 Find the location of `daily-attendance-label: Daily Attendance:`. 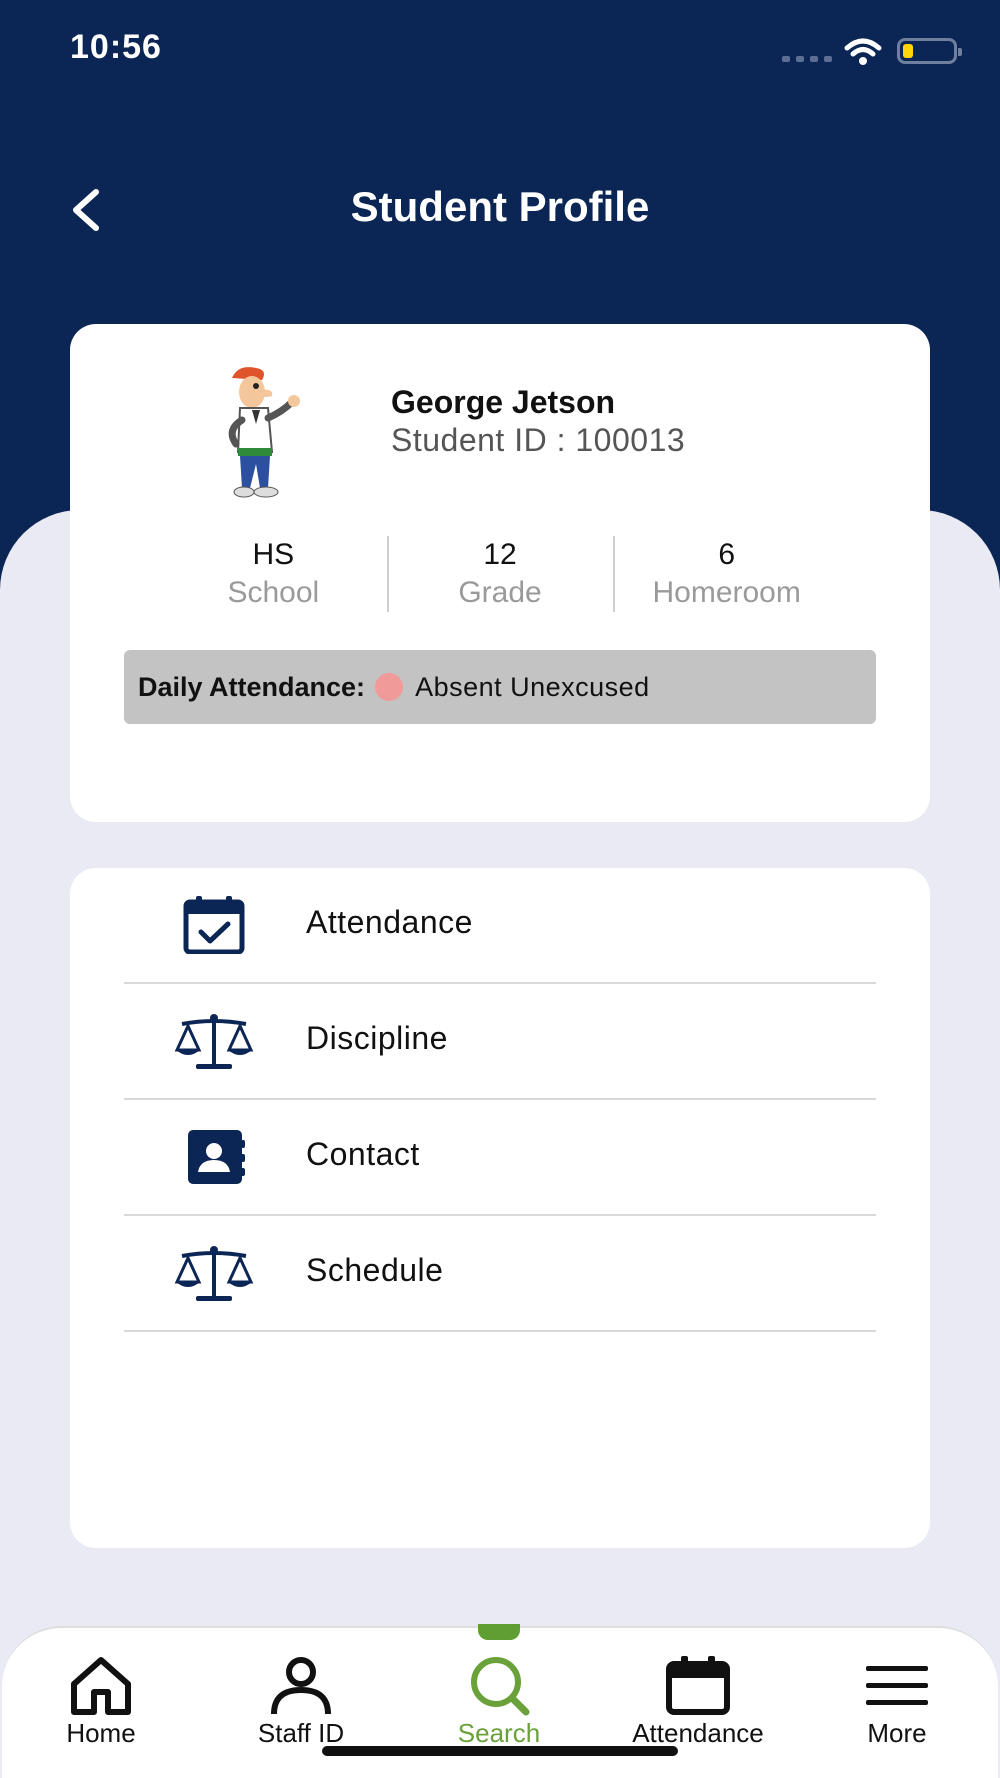

daily-attendance-label: Daily Attendance: is located at coordinates (252, 686).